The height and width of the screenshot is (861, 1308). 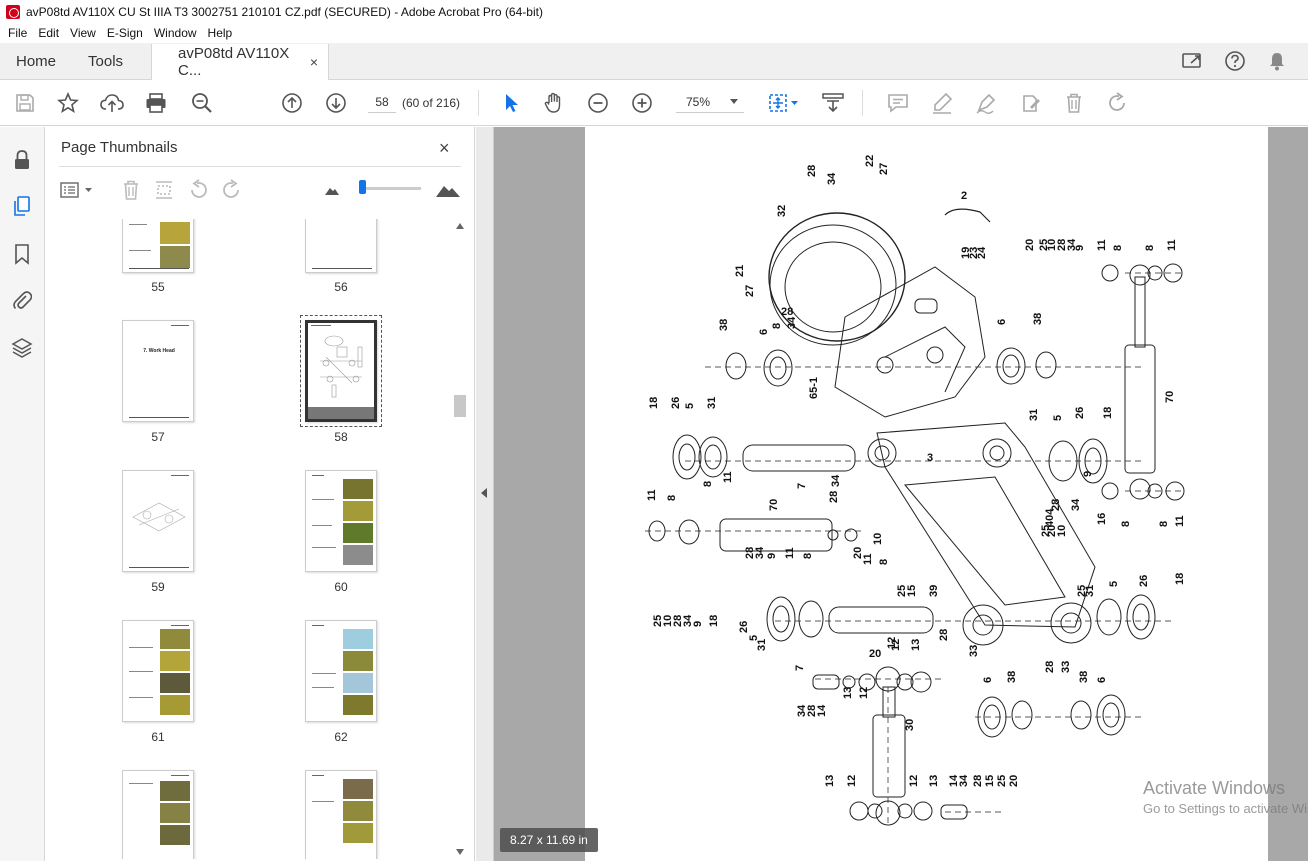 What do you see at coordinates (222, 33) in the screenshot?
I see `menu-help: Help` at bounding box center [222, 33].